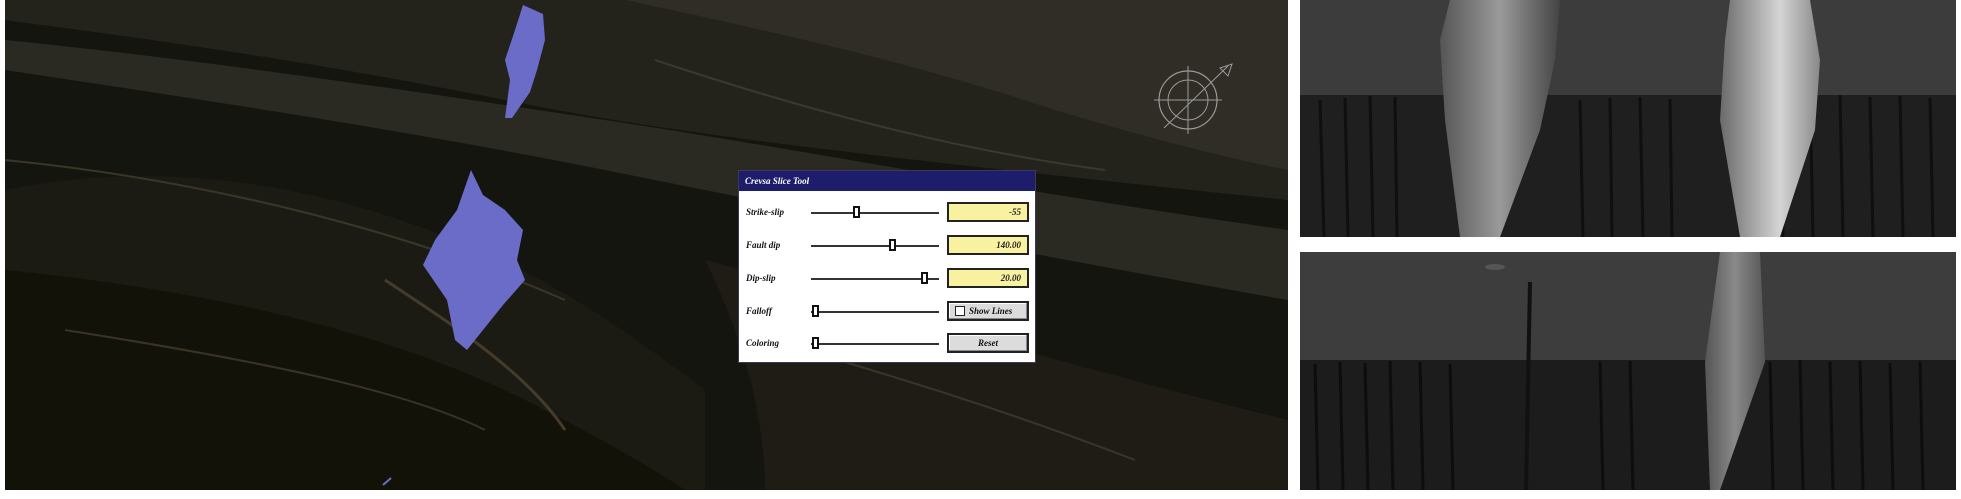 The height and width of the screenshot is (499, 1961). Describe the element at coordinates (988, 343) in the screenshot. I see `reset-button: Reset` at that location.